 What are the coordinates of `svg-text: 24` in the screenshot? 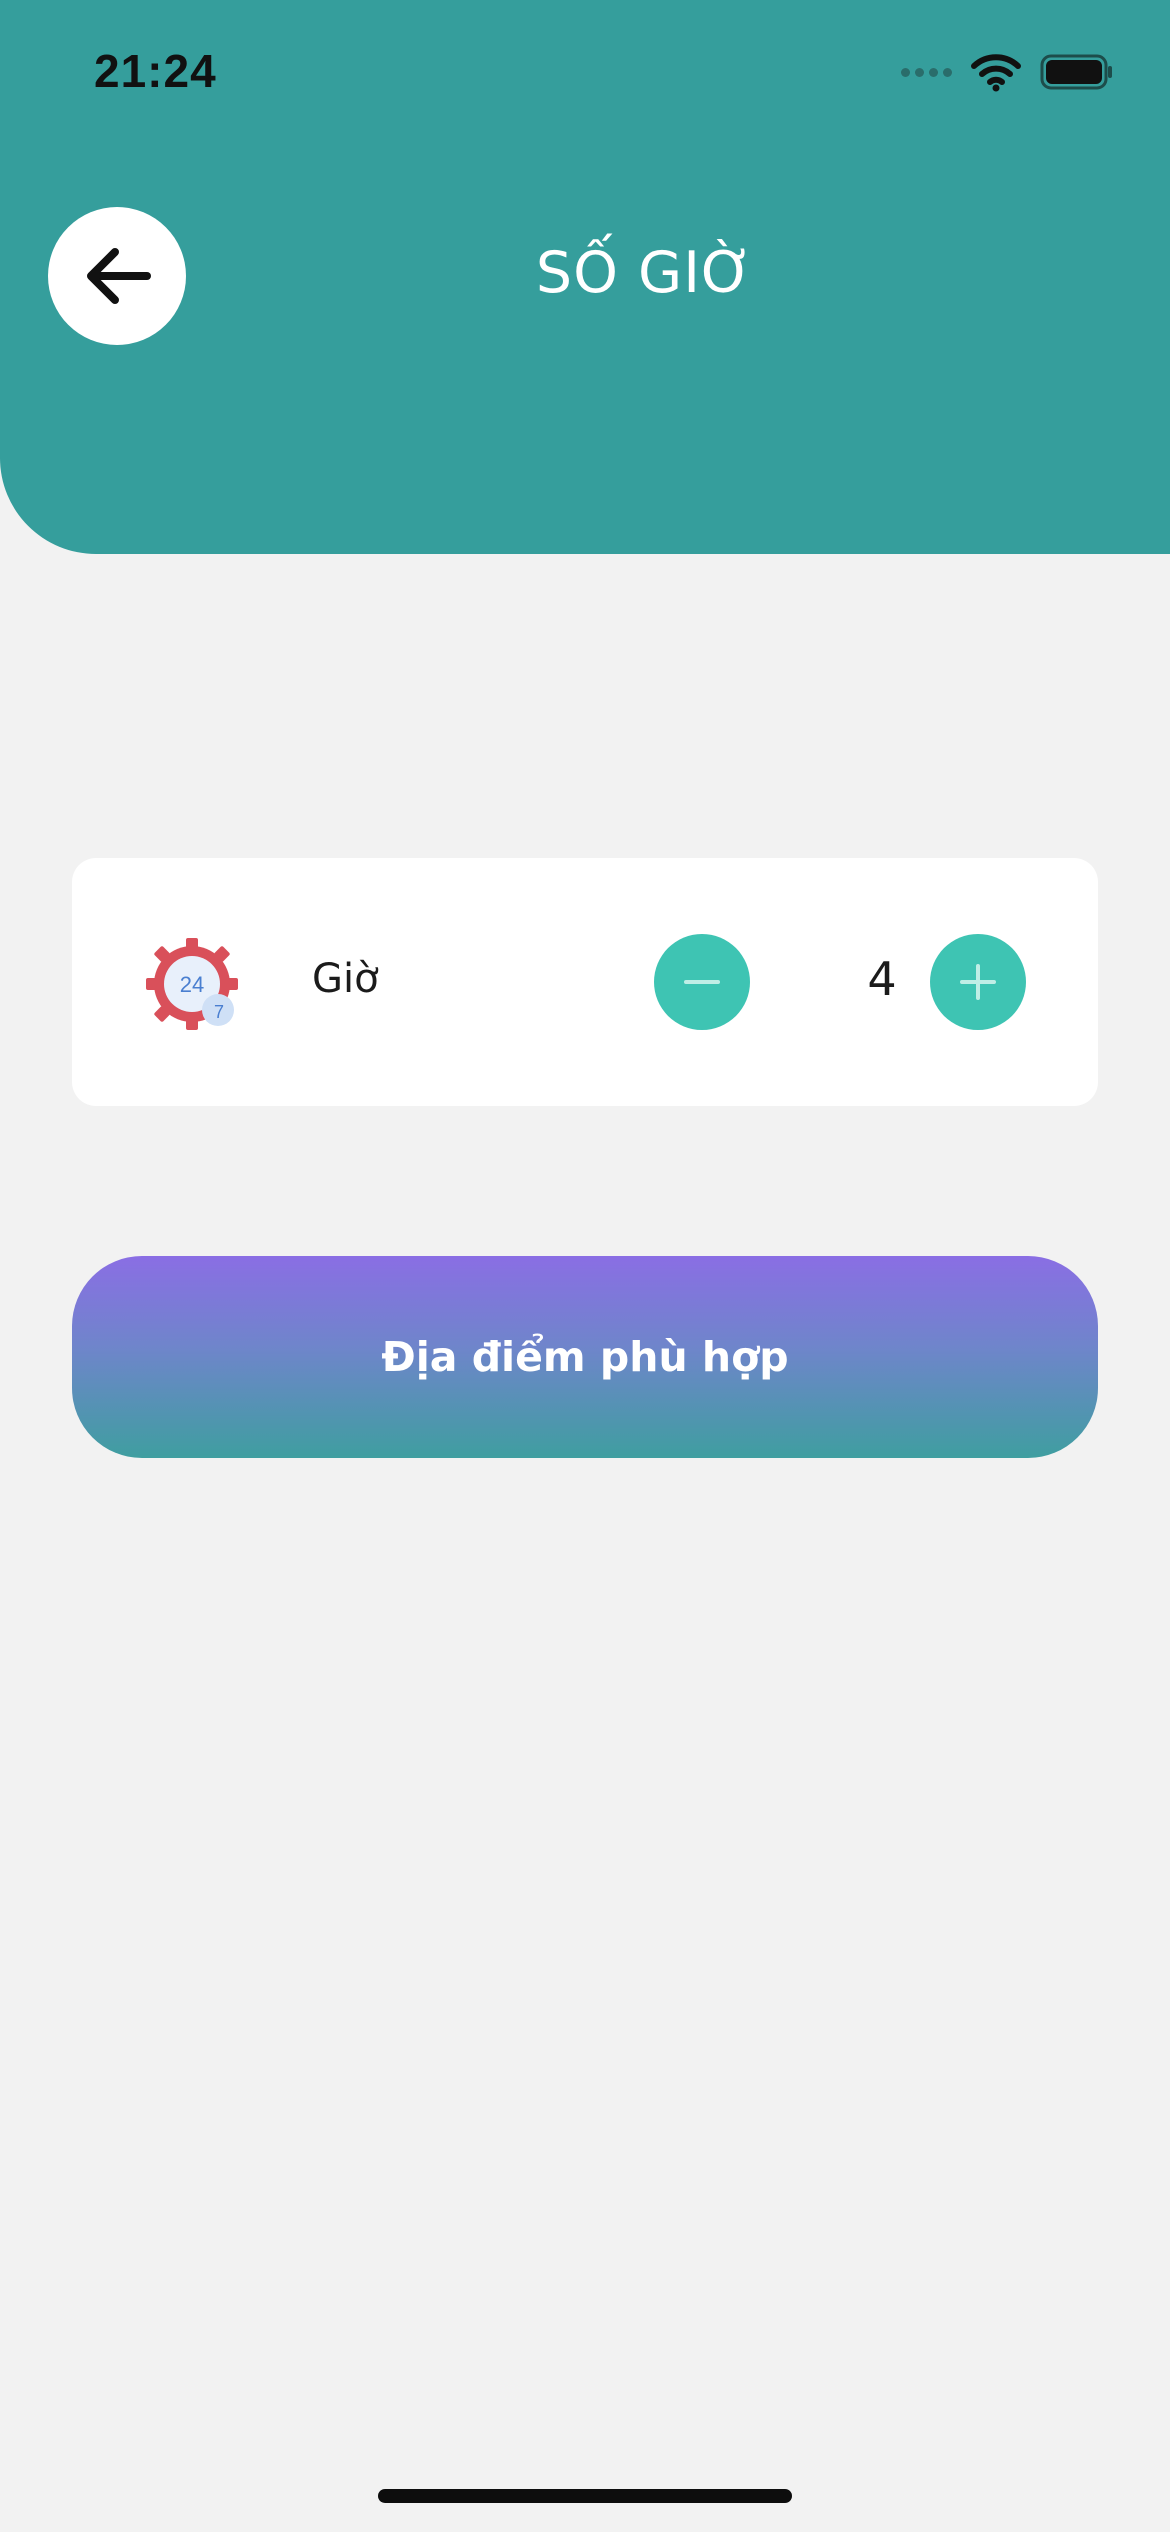 It's located at (192, 984).